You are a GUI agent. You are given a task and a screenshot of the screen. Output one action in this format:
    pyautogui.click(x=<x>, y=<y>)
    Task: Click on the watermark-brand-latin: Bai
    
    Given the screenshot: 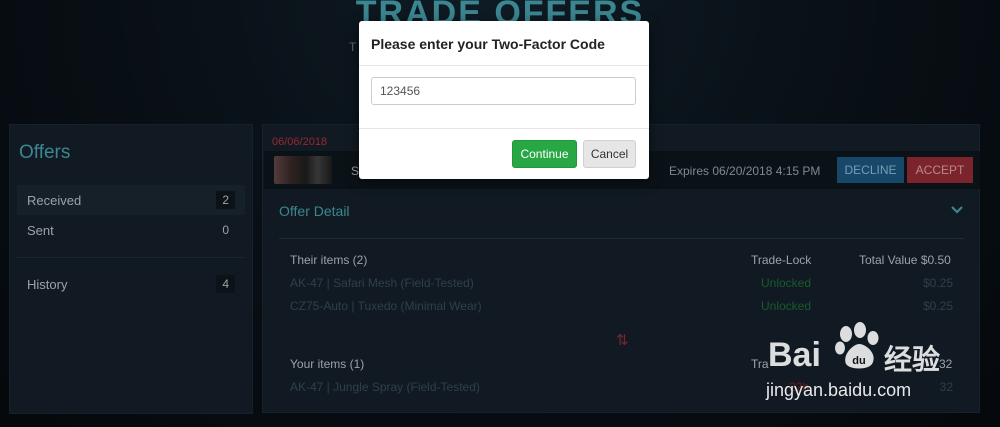 What is the action you would take?
    pyautogui.click(x=794, y=355)
    